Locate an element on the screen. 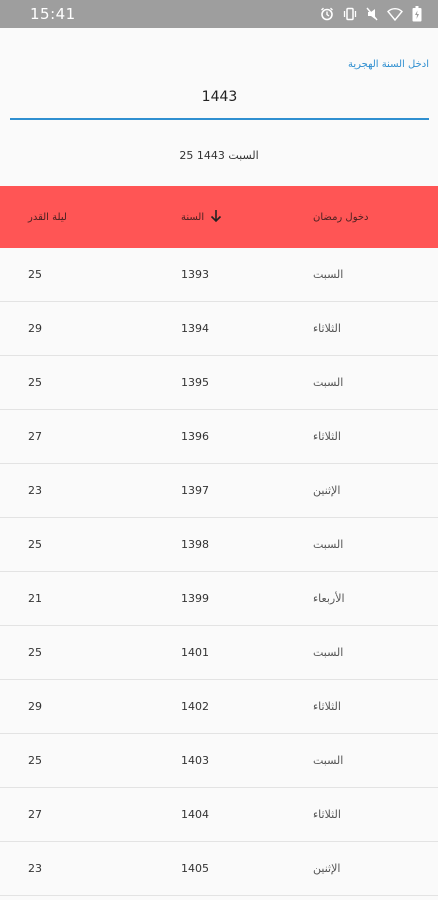 Image resolution: width=438 pixels, height=900 pixels. arrow-down-icon is located at coordinates (216, 217).